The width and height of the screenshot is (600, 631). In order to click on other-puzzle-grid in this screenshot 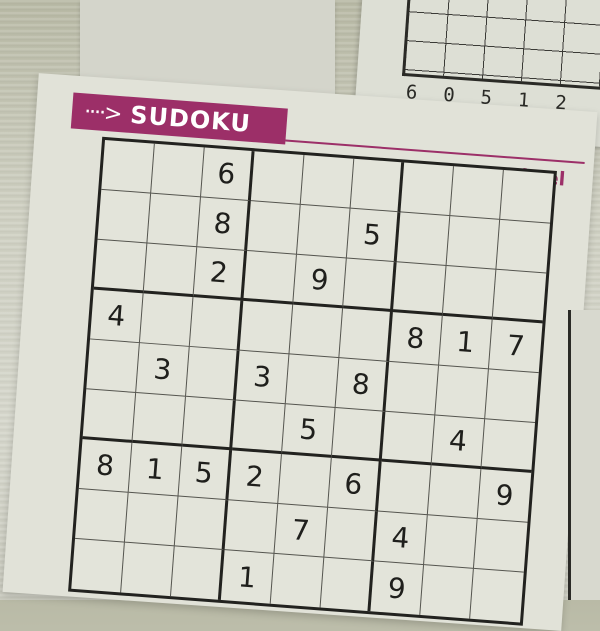, I will do `click(501, 46)`.